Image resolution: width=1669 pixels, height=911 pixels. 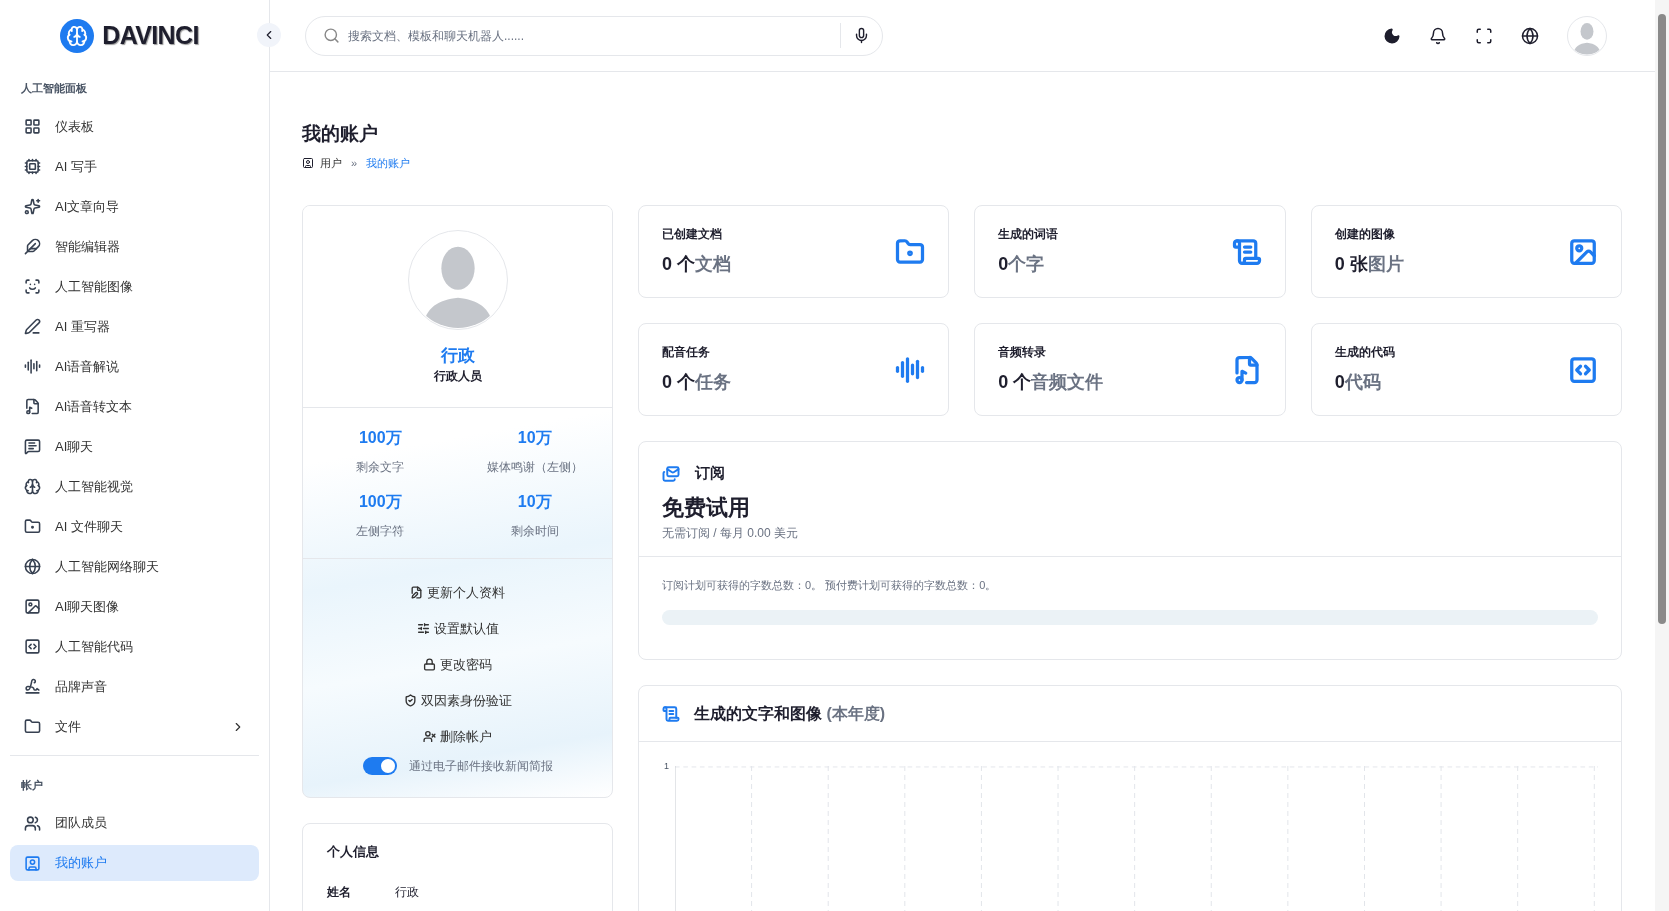 What do you see at coordinates (134, 863) in the screenshot?
I see `sidebar-item: 我的账户` at bounding box center [134, 863].